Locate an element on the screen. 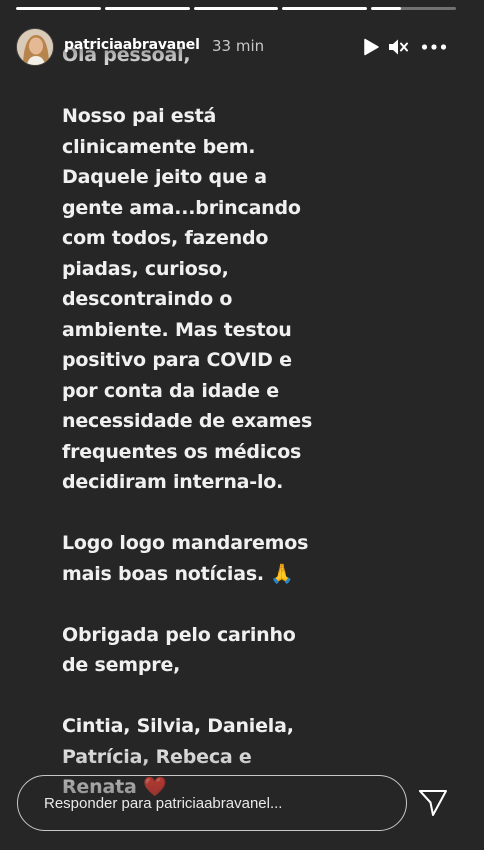  play-icon is located at coordinates (371, 47).